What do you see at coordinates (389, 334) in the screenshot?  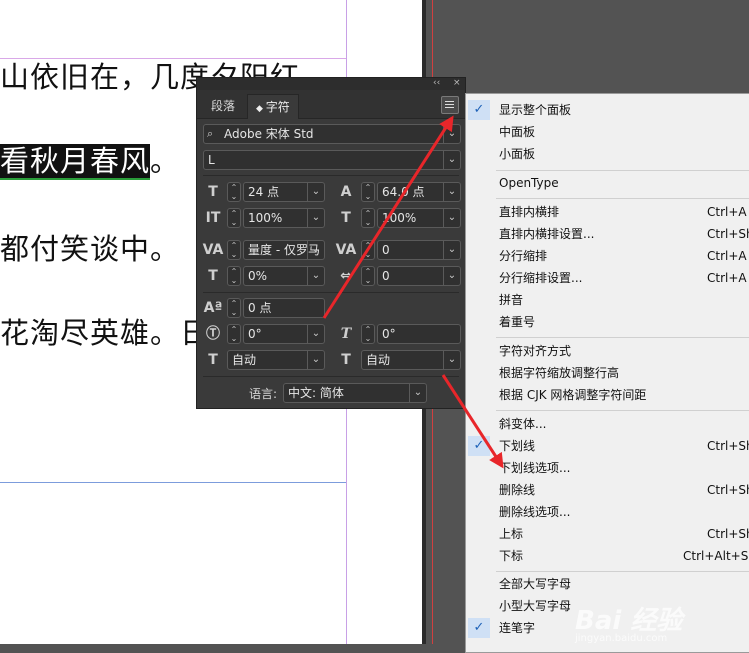 I see `skew-value: 0°` at bounding box center [389, 334].